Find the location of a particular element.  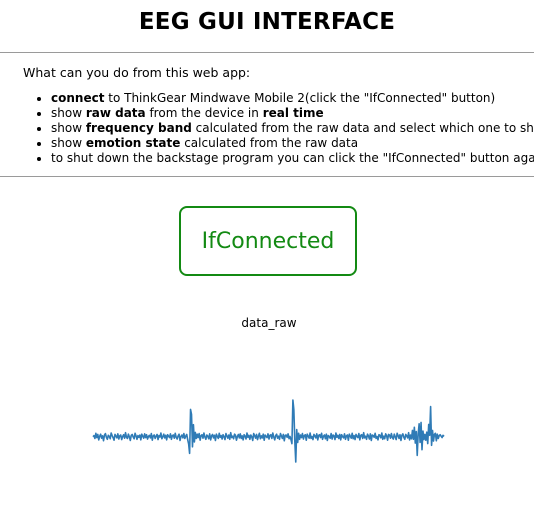

raw-data-series-line is located at coordinates (268, 431).